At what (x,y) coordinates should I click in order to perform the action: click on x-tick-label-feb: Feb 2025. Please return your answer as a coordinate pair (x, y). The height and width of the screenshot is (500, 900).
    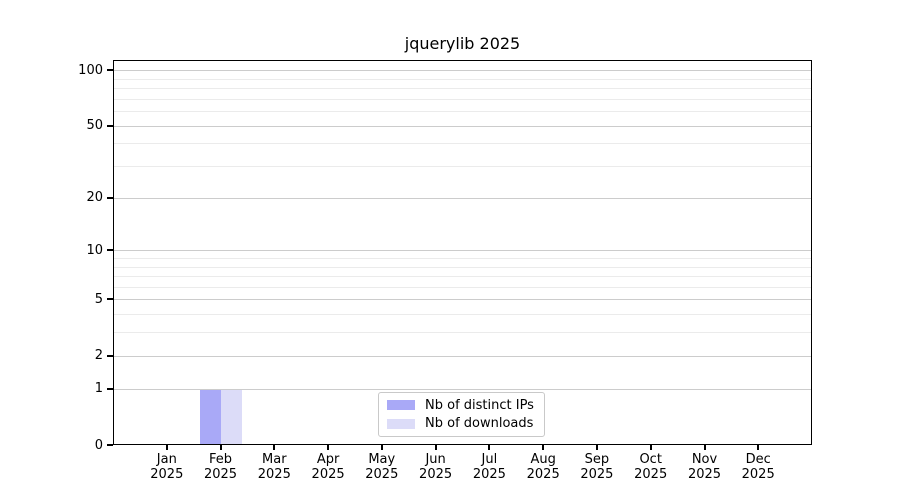
    Looking at the image, I should click on (221, 467).